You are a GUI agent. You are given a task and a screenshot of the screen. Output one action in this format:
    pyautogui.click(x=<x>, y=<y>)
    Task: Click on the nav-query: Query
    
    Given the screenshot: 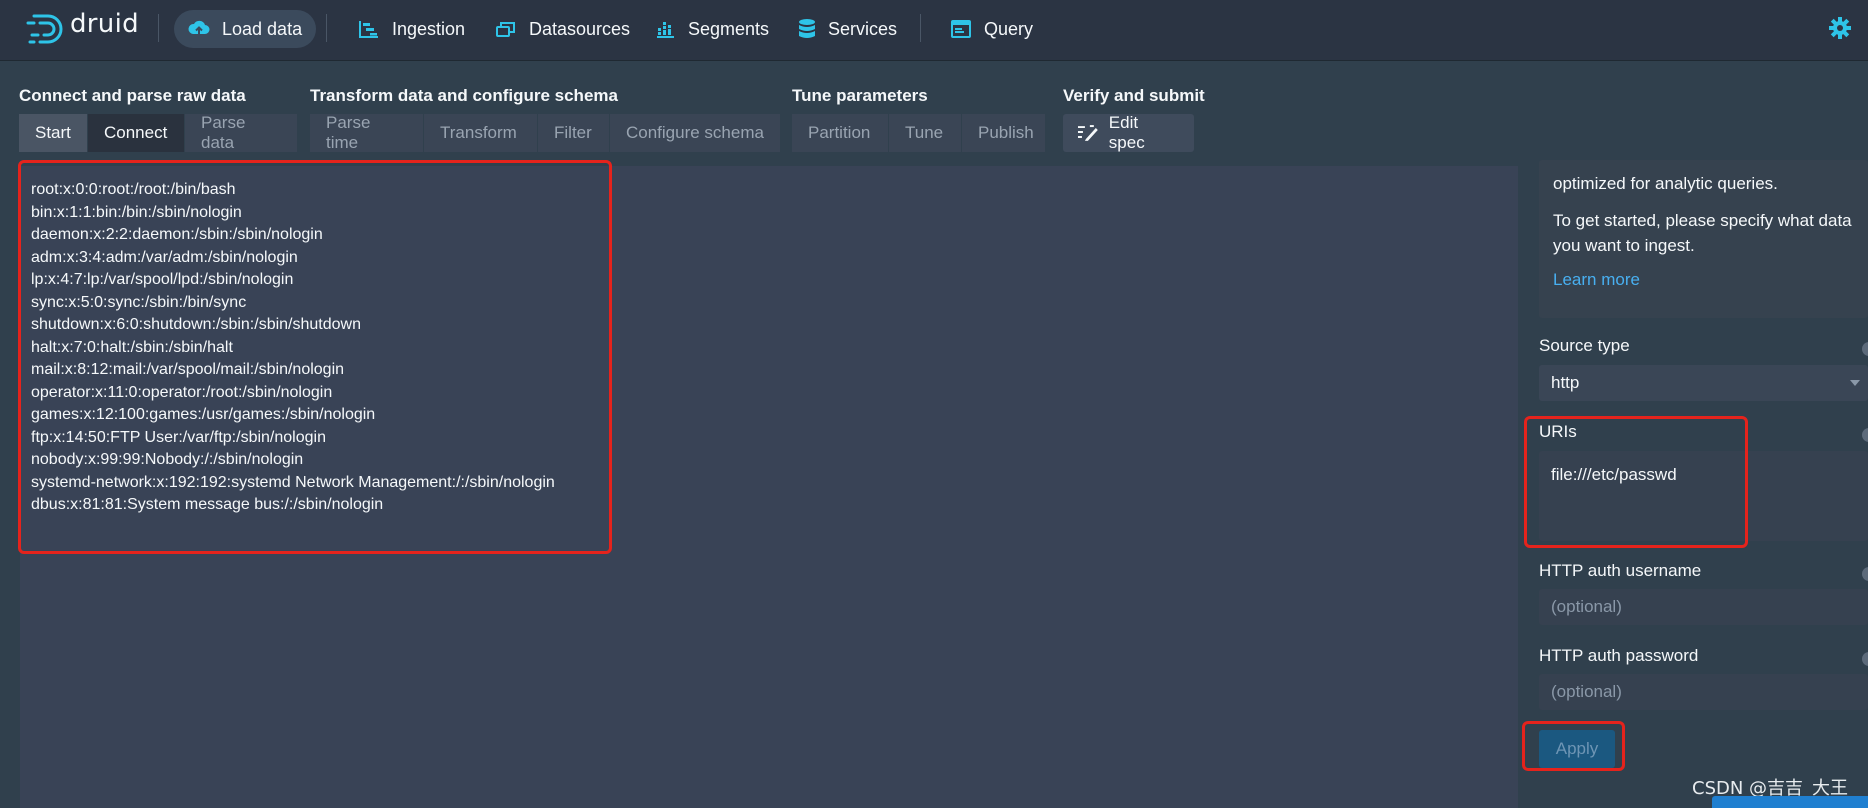 What is the action you would take?
    pyautogui.click(x=991, y=29)
    